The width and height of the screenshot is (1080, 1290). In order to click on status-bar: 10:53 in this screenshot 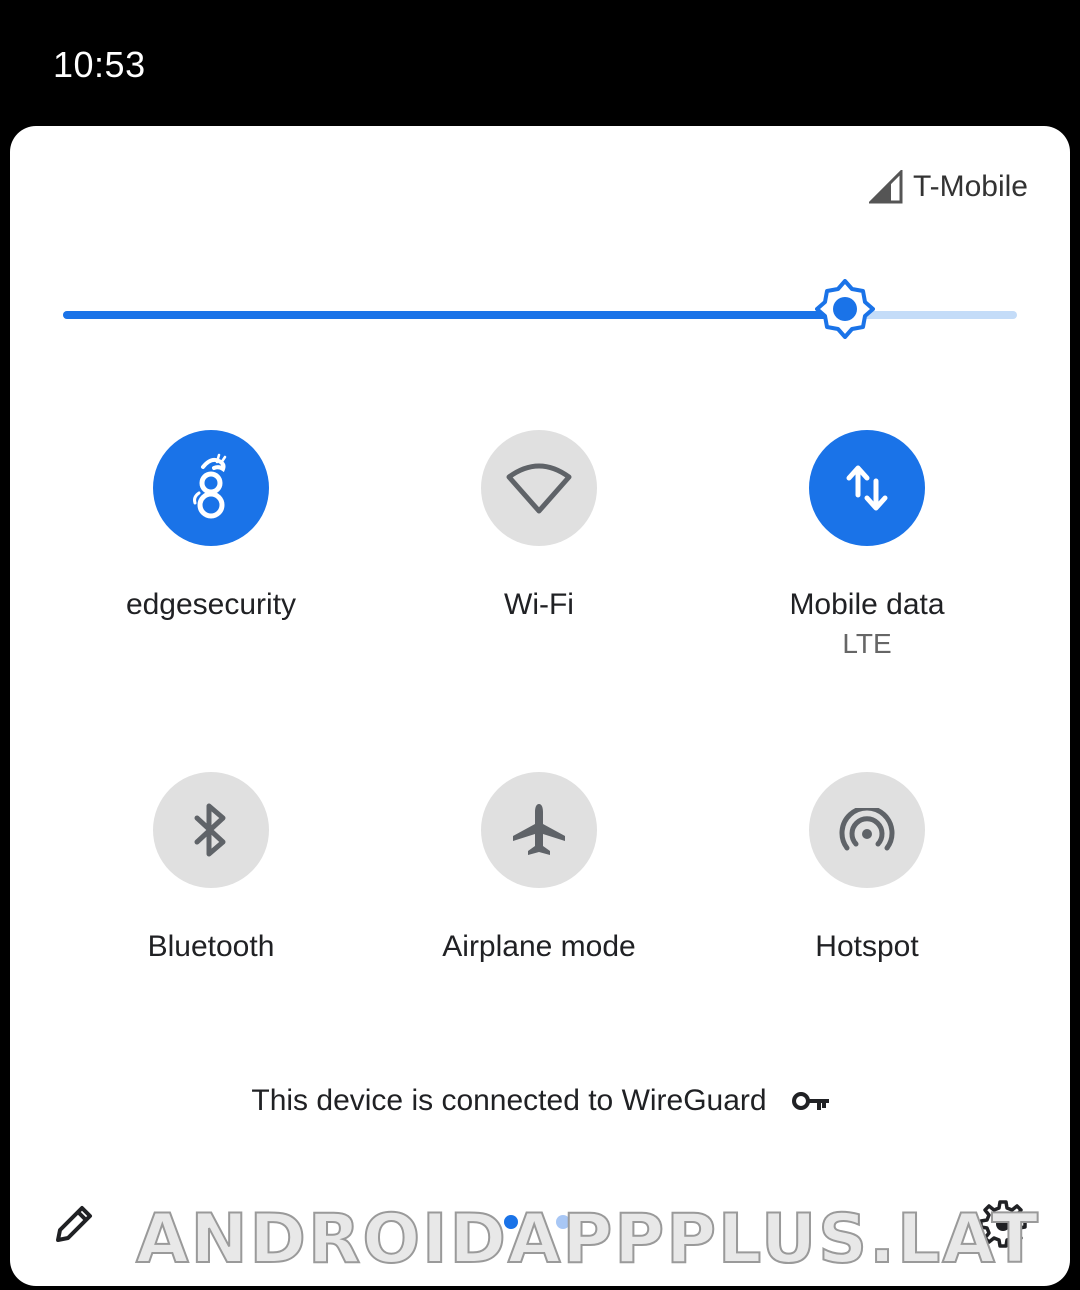, I will do `click(540, 63)`.